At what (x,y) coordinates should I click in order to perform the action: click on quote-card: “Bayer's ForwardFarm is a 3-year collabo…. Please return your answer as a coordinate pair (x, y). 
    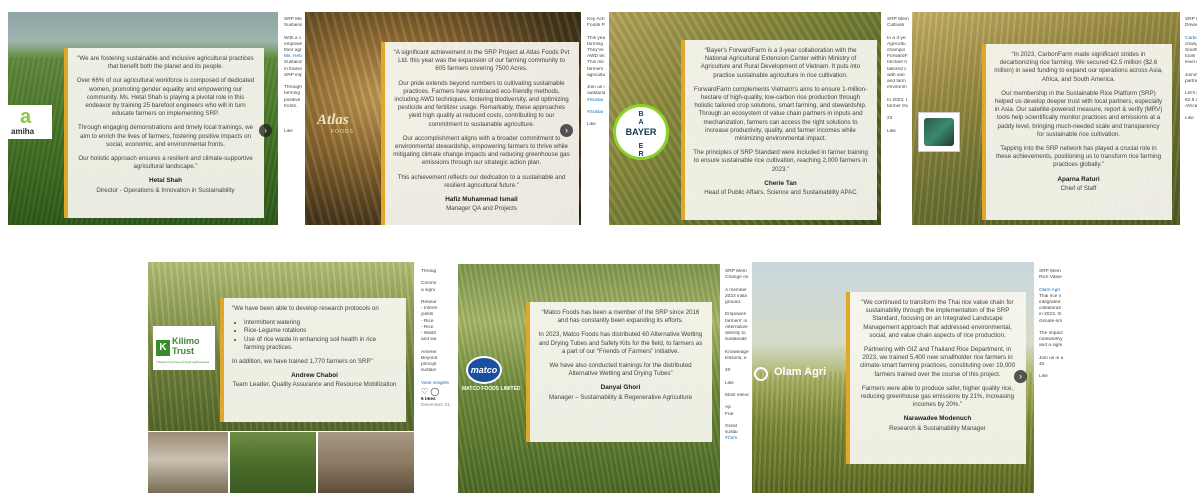
    Looking at the image, I should click on (779, 130).